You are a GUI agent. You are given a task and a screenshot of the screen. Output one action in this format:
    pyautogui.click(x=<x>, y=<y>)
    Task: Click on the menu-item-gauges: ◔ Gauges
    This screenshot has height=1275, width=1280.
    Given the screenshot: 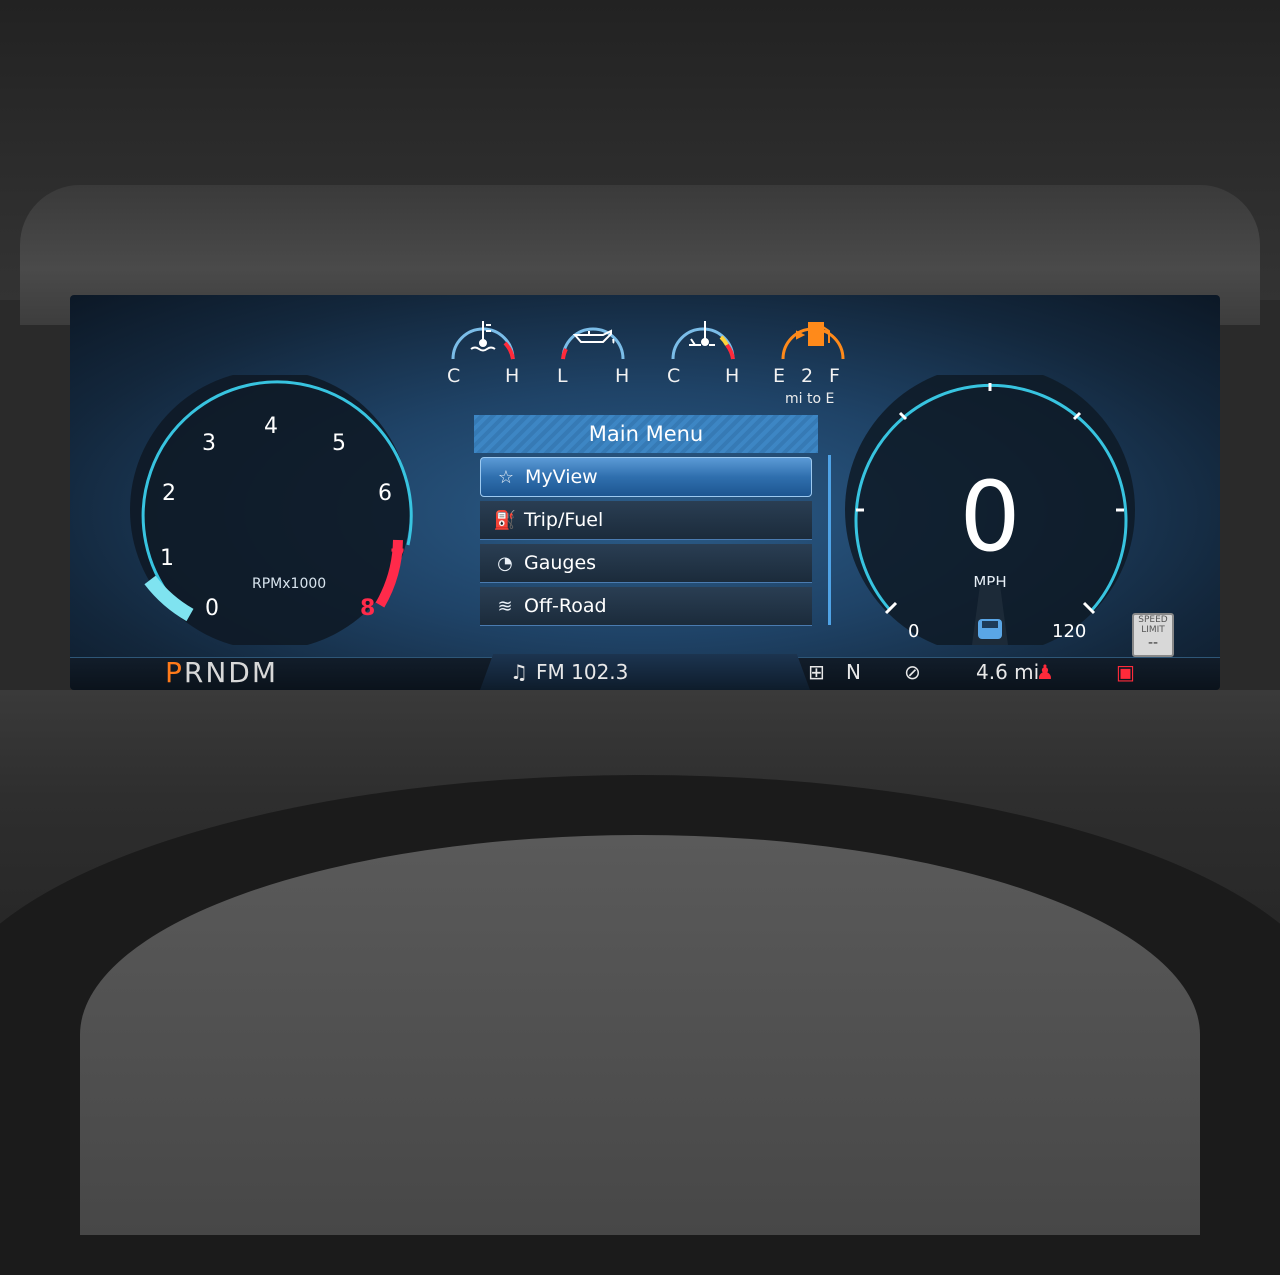 What is the action you would take?
    pyautogui.click(x=646, y=563)
    